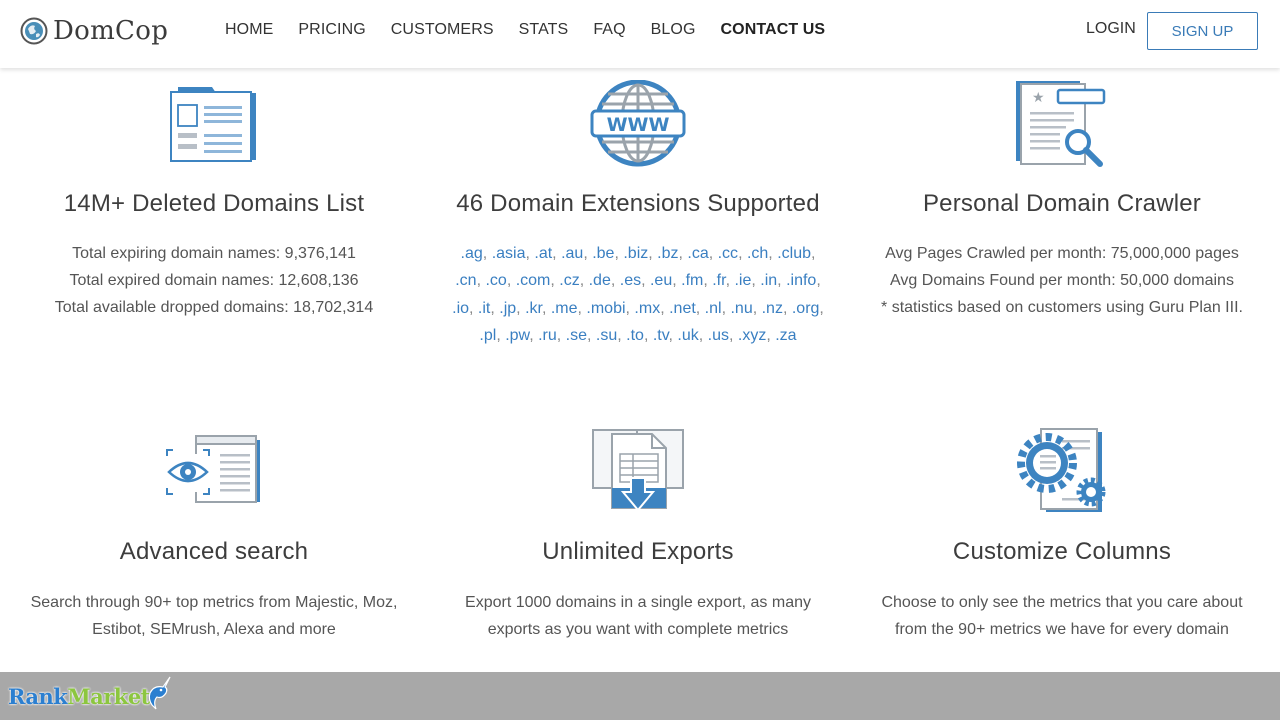 The width and height of the screenshot is (1280, 720). I want to click on extension-link: .info, so click(801, 280).